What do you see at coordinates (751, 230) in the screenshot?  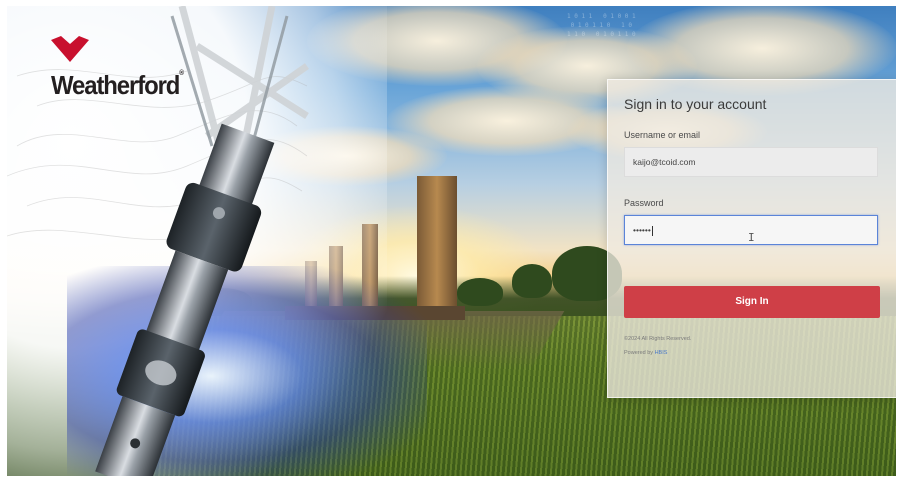 I see `password-input: •••••• I` at bounding box center [751, 230].